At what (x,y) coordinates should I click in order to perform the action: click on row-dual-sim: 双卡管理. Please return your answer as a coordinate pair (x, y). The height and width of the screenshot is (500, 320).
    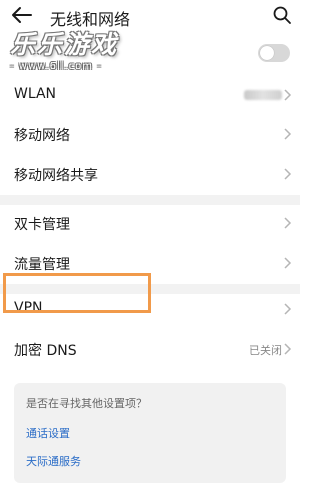
    Looking at the image, I should click on (150, 223).